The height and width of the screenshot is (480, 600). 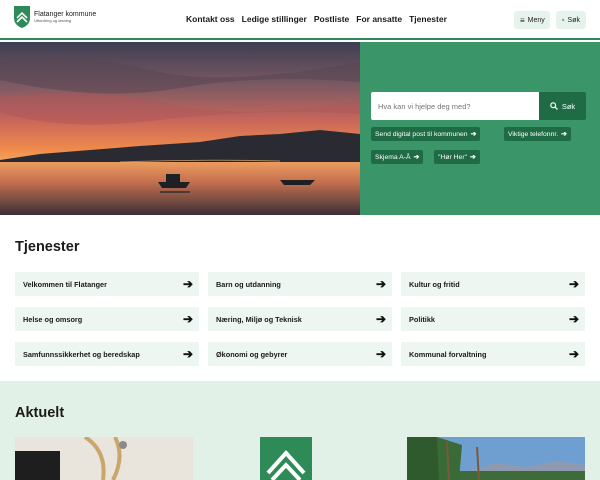 I want to click on service-card-label: Helse og omsorg, so click(x=53, y=319).